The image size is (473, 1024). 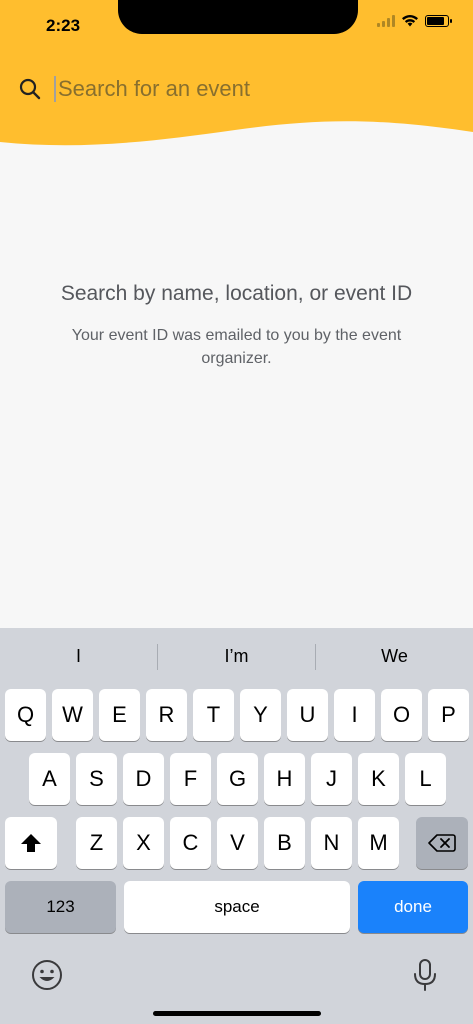 What do you see at coordinates (394, 656) in the screenshot?
I see `suggestion-3: We` at bounding box center [394, 656].